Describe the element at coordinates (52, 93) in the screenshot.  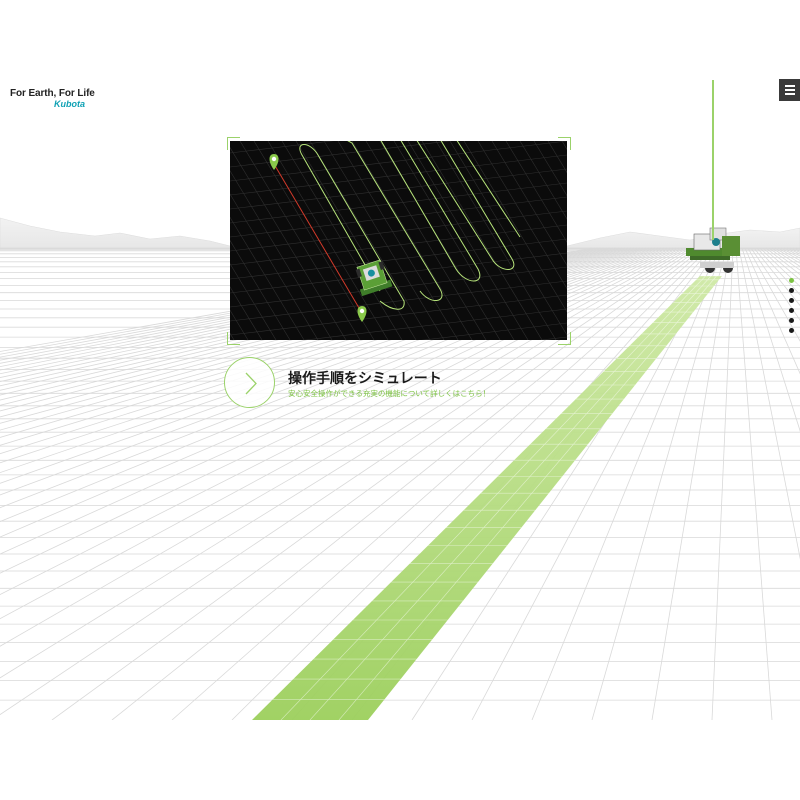
I see `brand-tagline: For Earth, For Life` at that location.